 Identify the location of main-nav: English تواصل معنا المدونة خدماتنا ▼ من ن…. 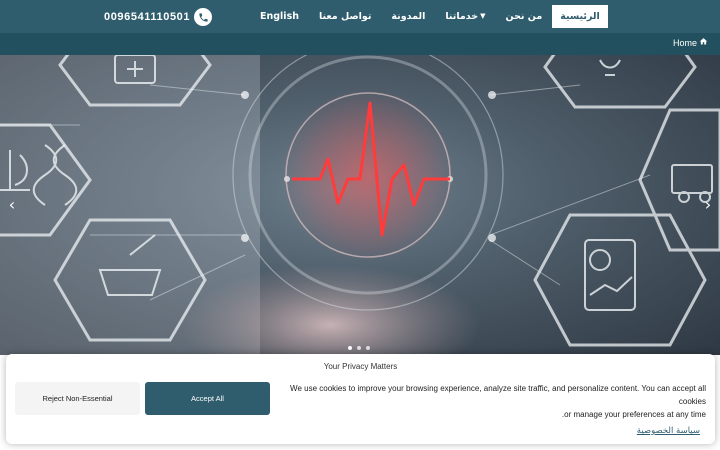
(429, 16).